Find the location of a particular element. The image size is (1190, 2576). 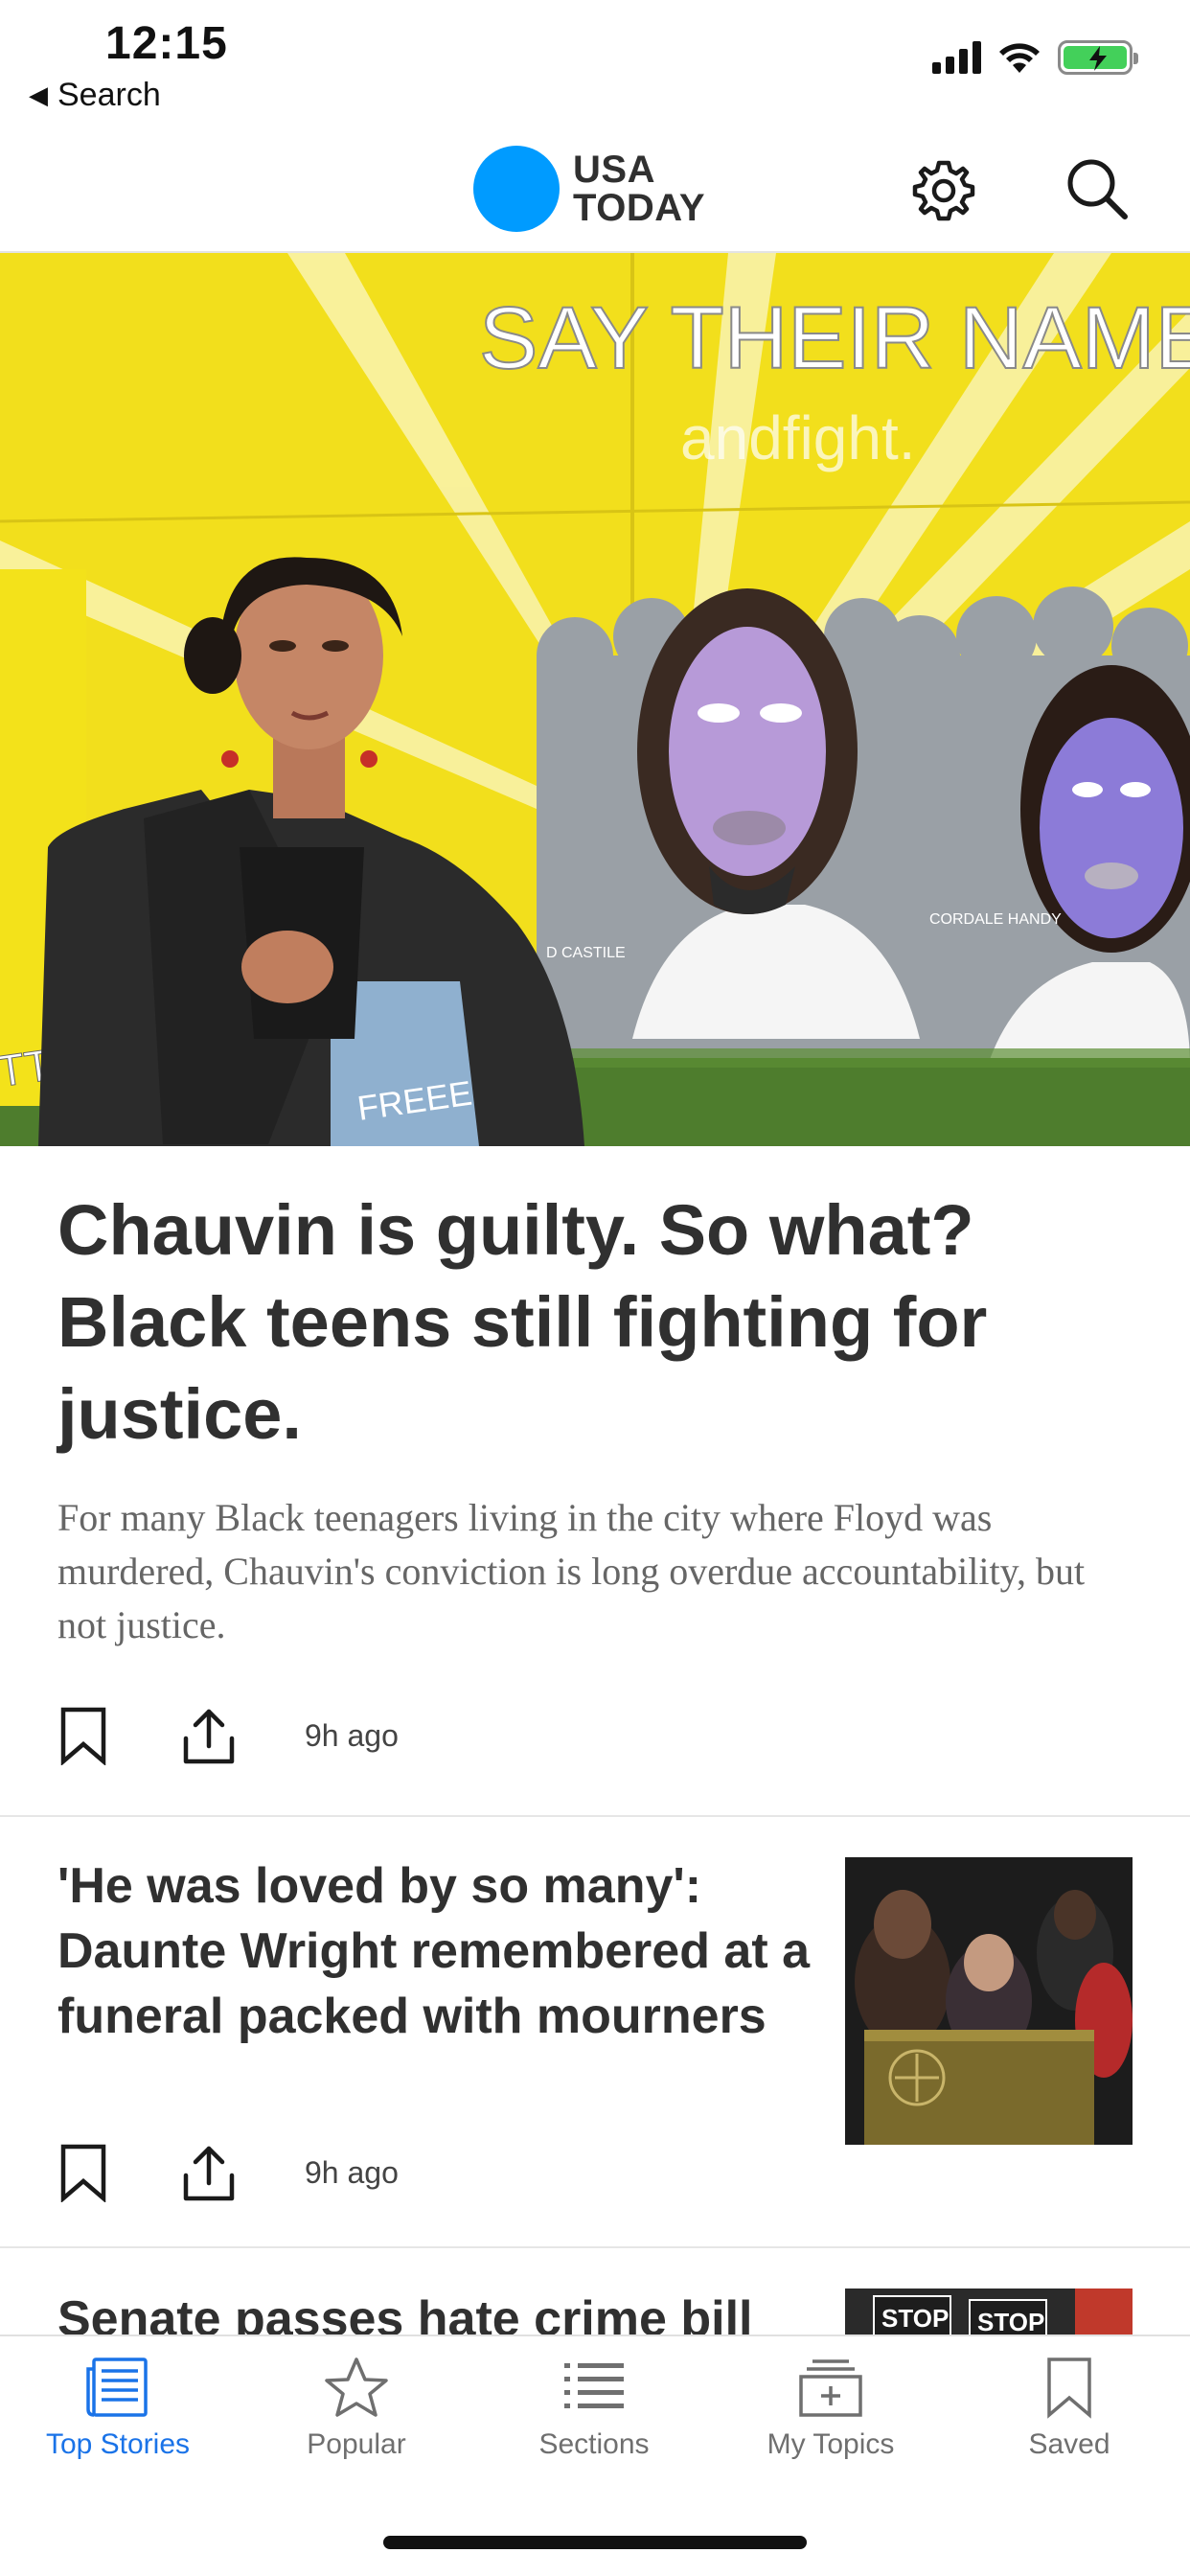

mural-subtitle: andfight. is located at coordinates (798, 437).